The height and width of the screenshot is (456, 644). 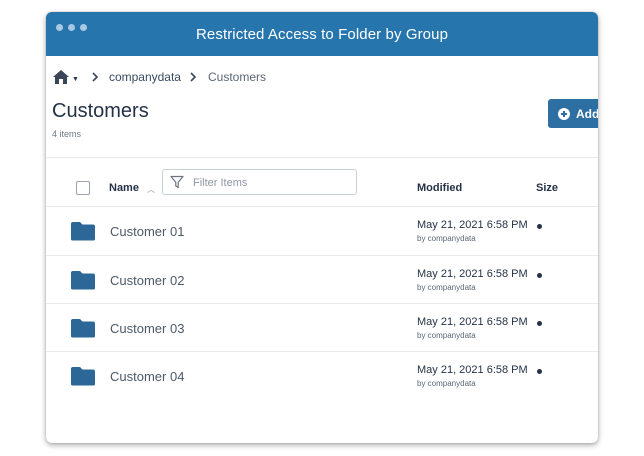 I want to click on table-header: Name ︿ Modified Size, so click(x=322, y=187).